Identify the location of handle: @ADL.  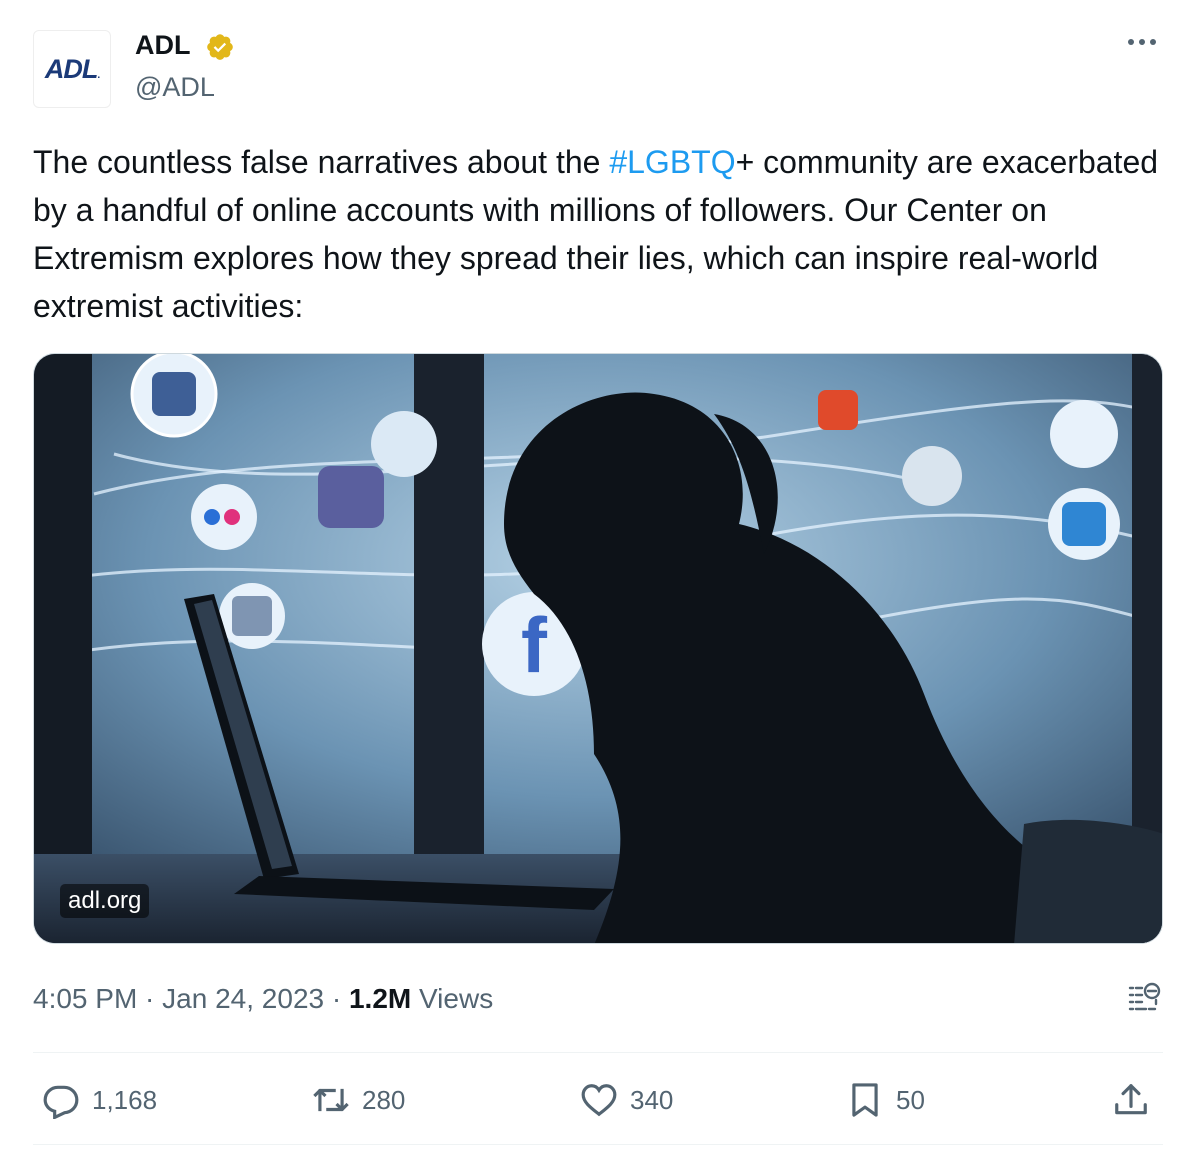
(175, 87).